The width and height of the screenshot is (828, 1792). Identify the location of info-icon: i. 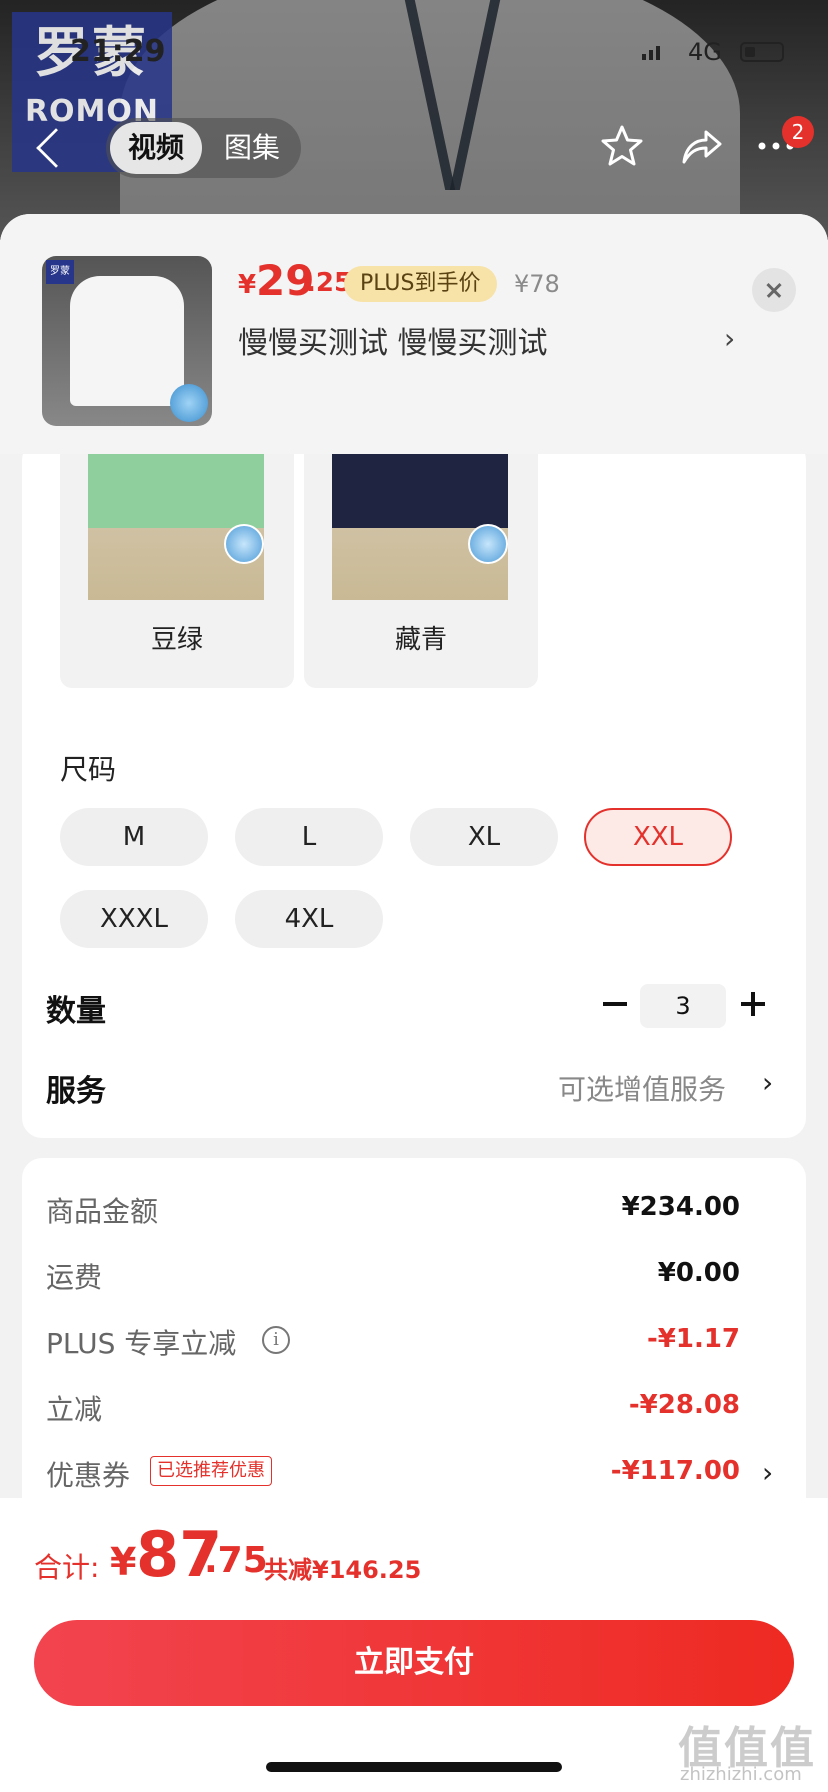
(276, 1340).